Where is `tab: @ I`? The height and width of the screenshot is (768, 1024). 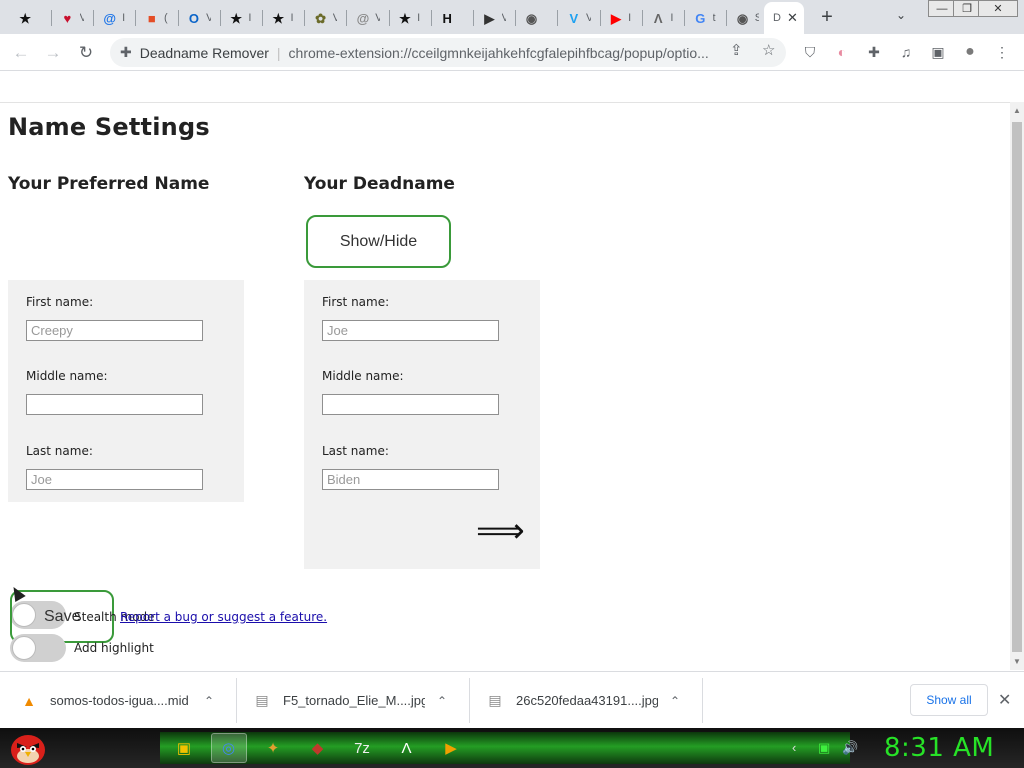 tab: @ I is located at coordinates (110, 18).